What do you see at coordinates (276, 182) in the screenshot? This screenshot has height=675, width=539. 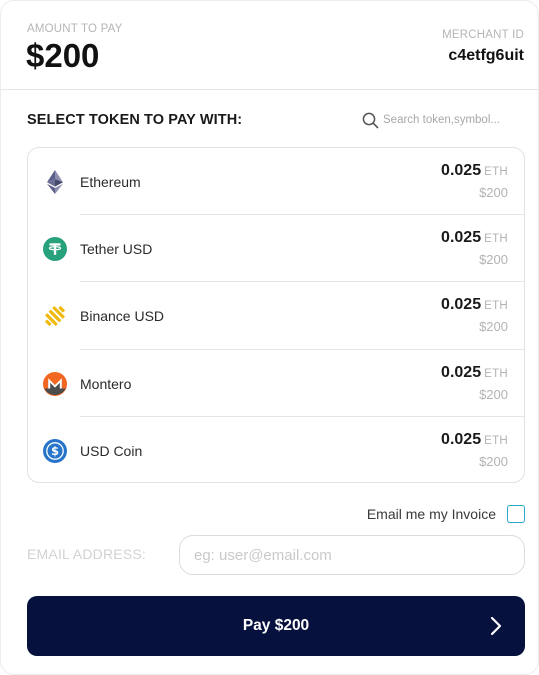 I see `token-row-ethereum: Ethereum 0.025 ETH $200` at bounding box center [276, 182].